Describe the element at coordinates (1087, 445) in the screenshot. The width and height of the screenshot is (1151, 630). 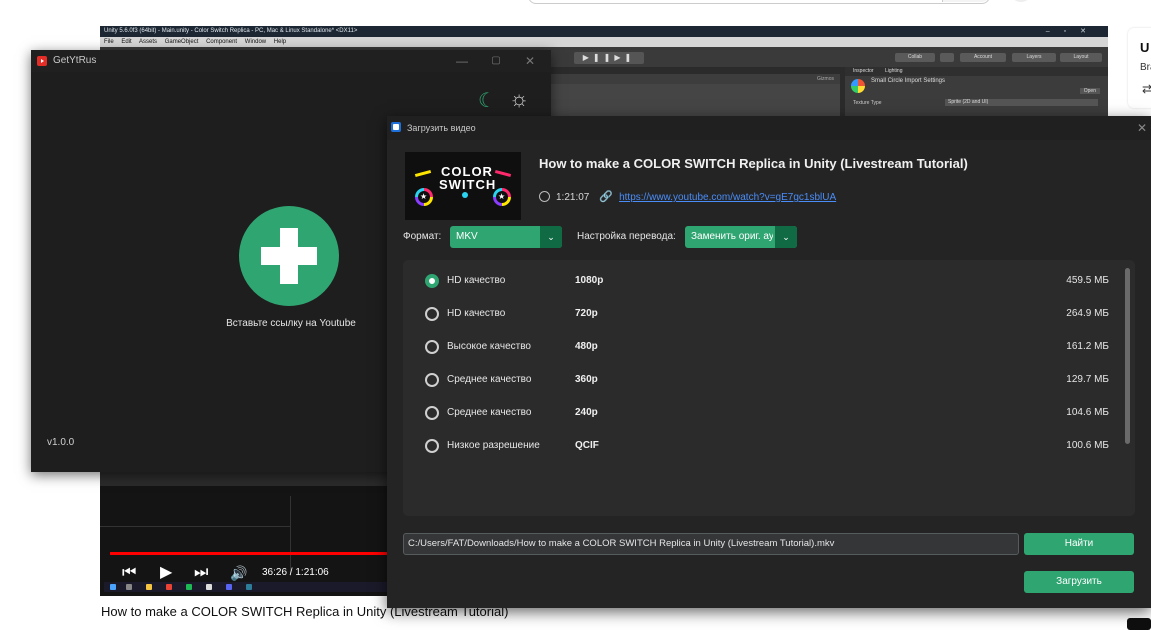
I see `quality-size: 100.6 МБ` at that location.